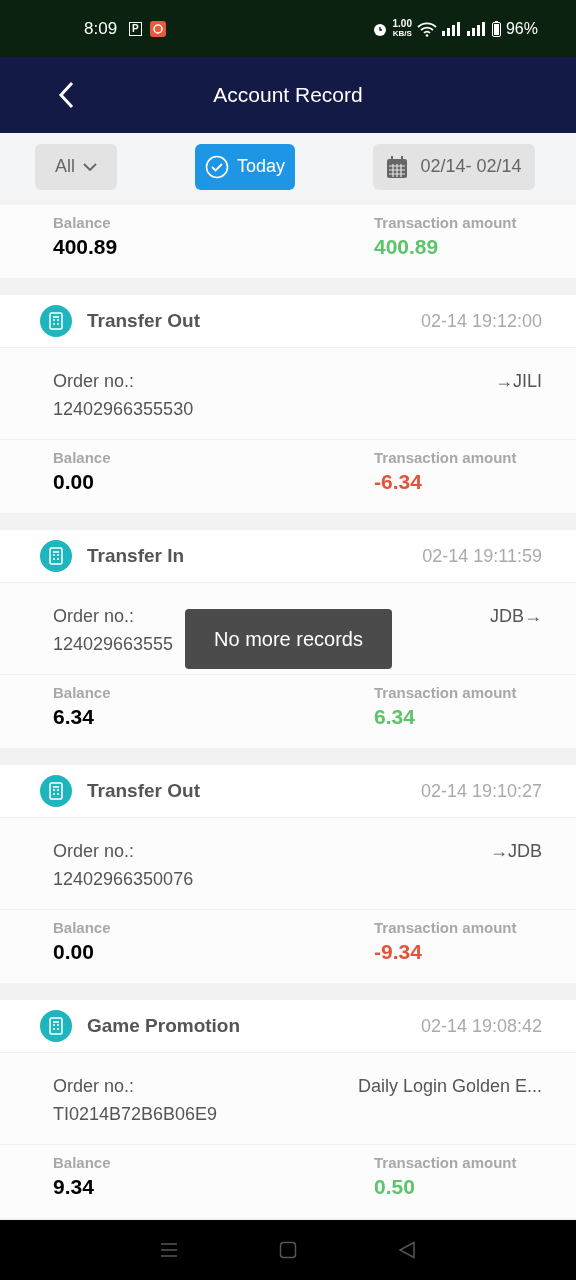 The image size is (576, 1280). What do you see at coordinates (395, 1187) in the screenshot?
I see `amount-value: 0.50` at bounding box center [395, 1187].